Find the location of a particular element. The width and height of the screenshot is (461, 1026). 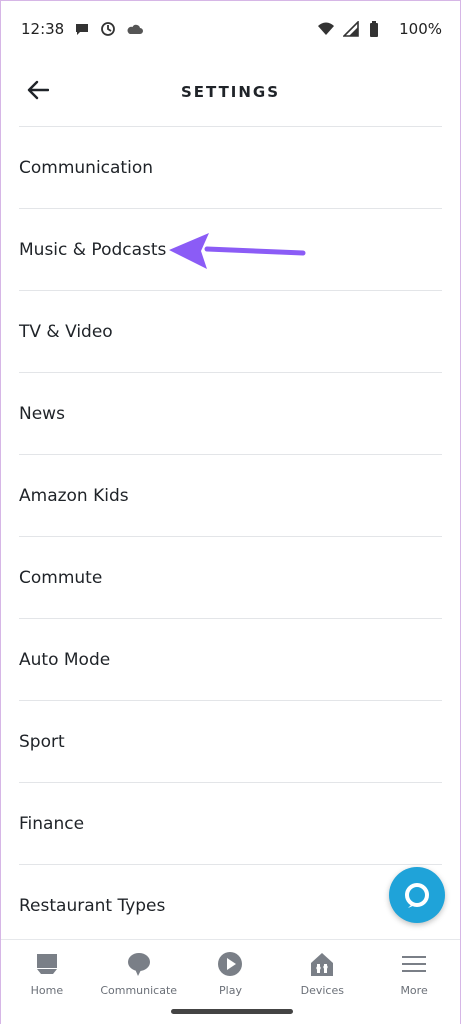

battery-percent: 100% is located at coordinates (420, 29).